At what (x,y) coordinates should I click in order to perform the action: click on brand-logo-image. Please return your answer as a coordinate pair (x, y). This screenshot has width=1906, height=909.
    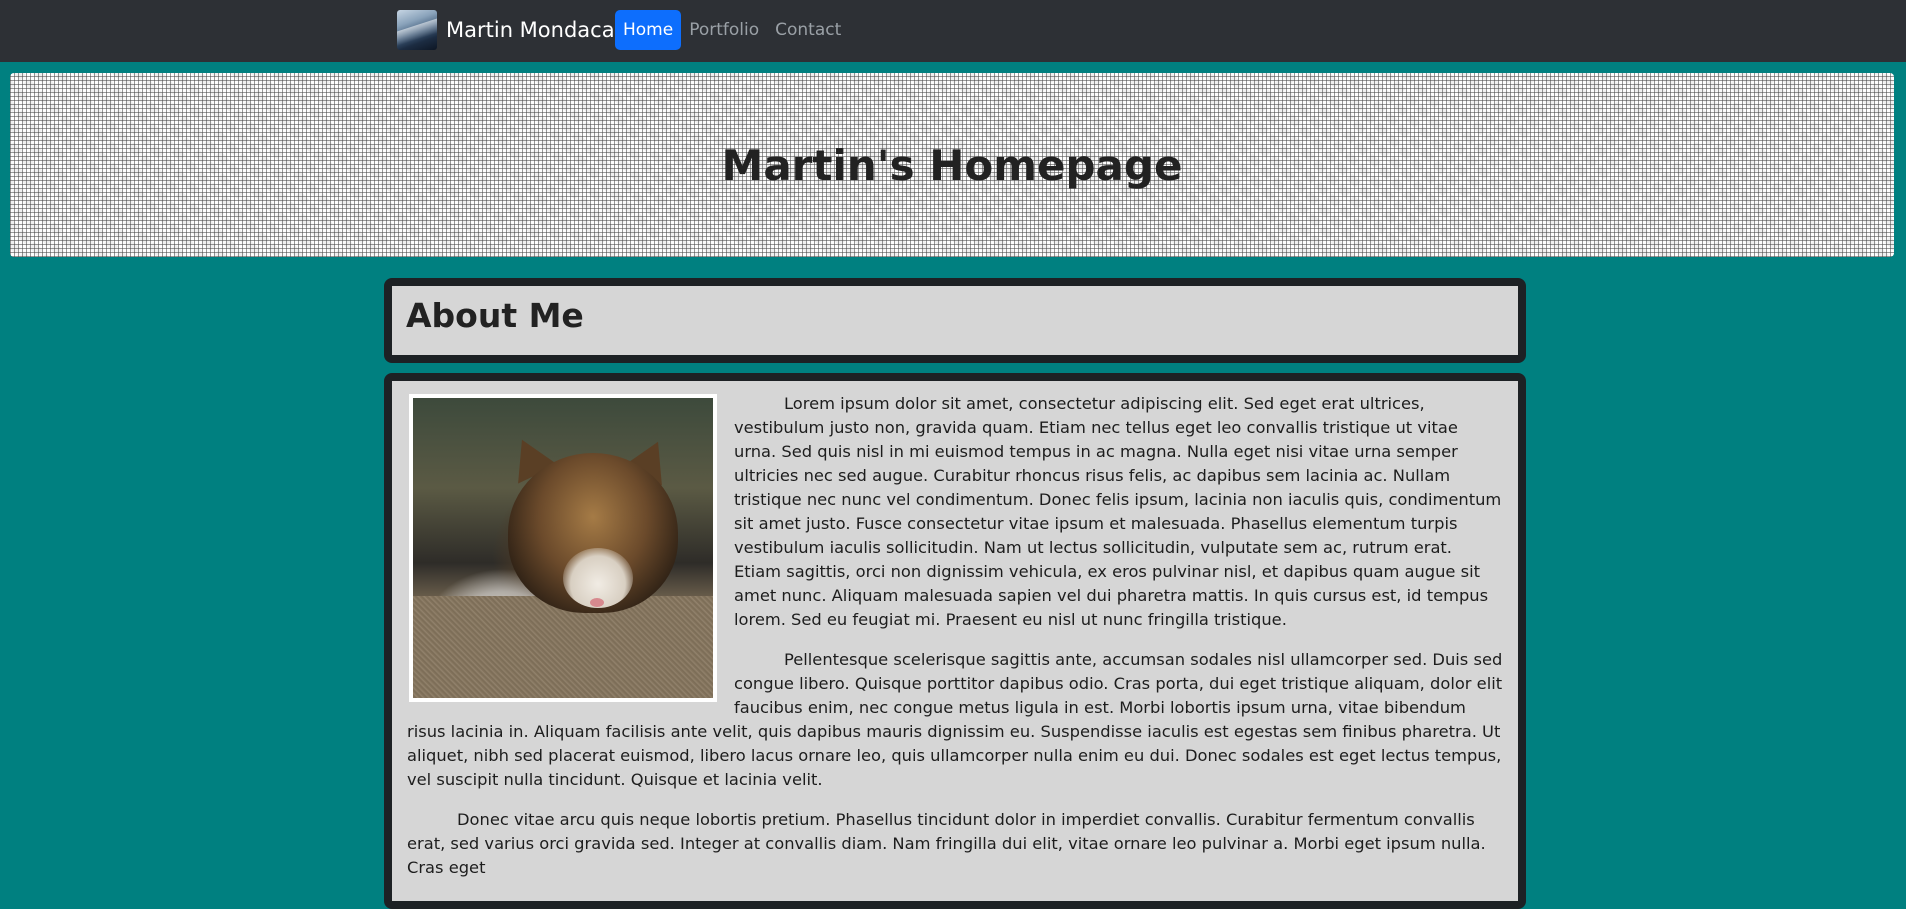
    Looking at the image, I should click on (417, 30).